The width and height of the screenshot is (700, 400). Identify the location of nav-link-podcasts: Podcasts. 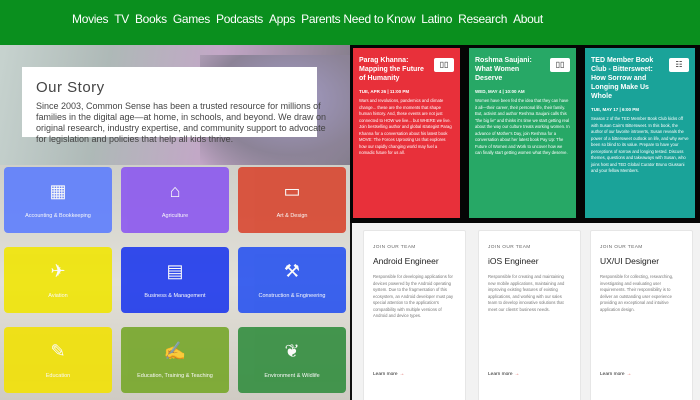
(239, 19).